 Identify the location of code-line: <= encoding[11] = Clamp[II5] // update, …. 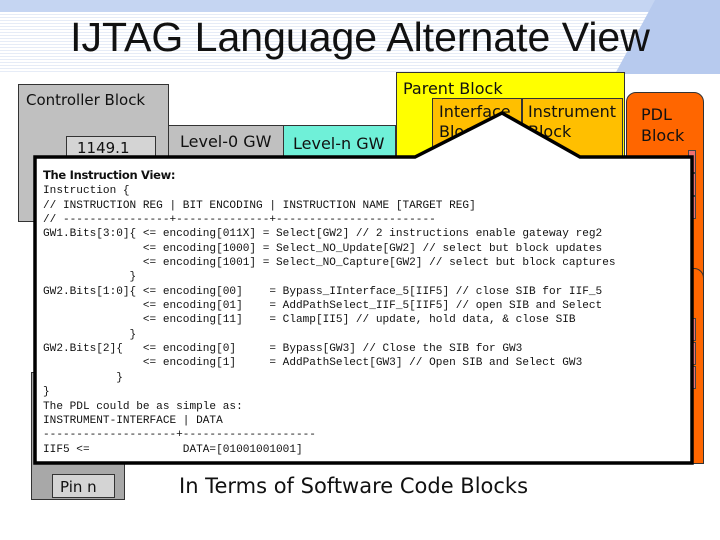
(309, 320).